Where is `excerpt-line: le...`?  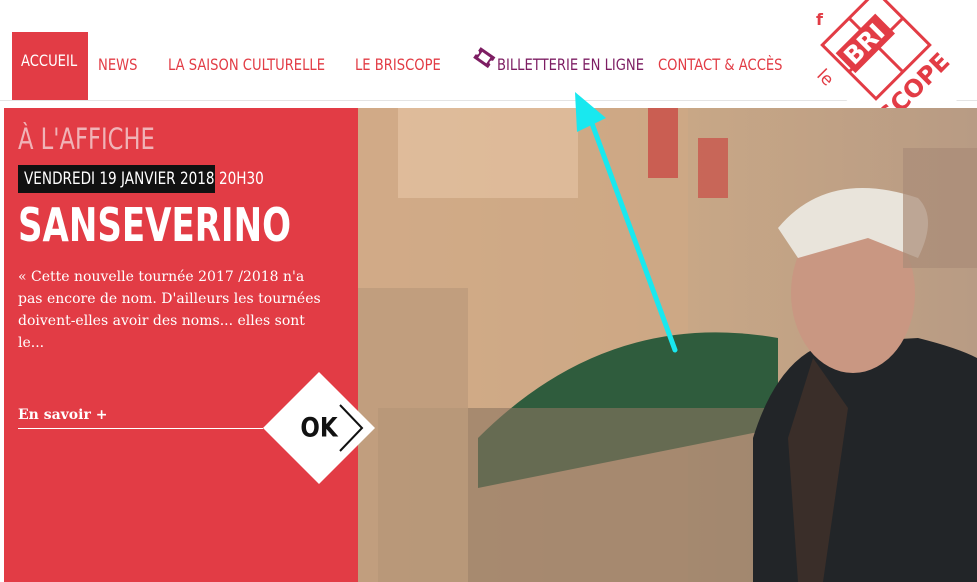 excerpt-line: le... is located at coordinates (31, 343).